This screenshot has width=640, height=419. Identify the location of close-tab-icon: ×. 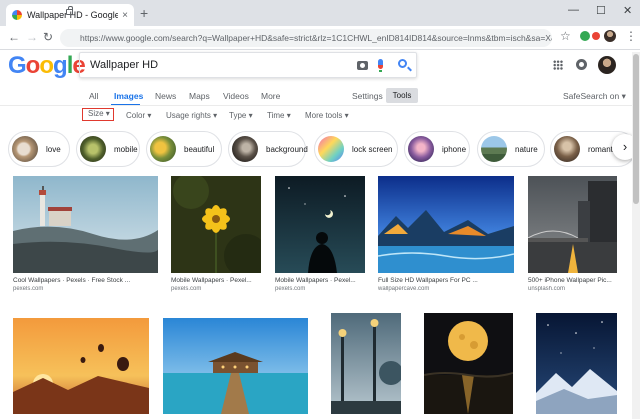
(125, 15).